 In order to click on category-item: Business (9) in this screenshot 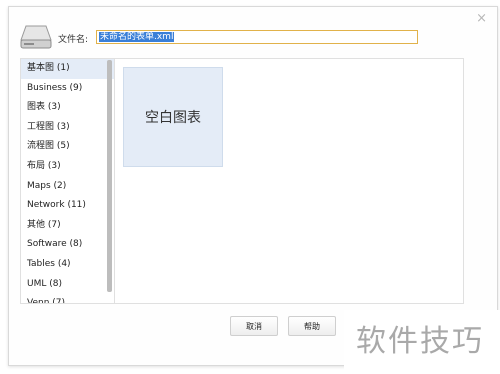, I will do `click(68, 89)`.